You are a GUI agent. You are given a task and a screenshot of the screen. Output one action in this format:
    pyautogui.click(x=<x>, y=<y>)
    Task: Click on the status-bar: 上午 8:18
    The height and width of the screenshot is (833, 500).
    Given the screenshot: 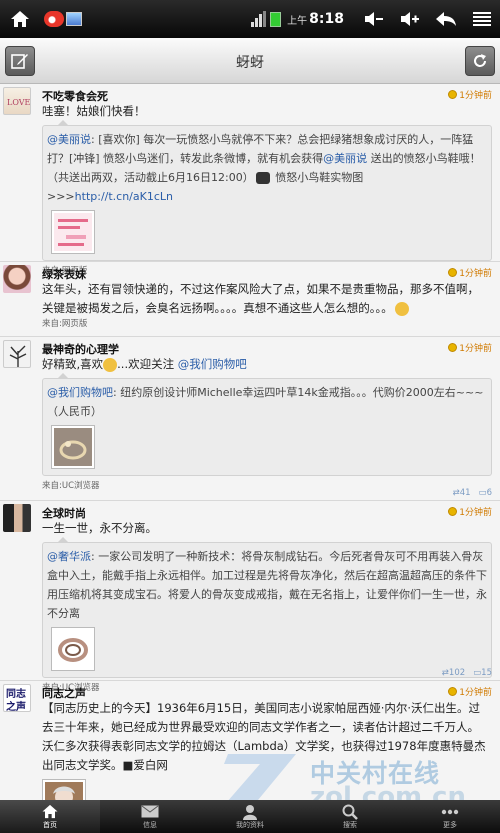 What is the action you would take?
    pyautogui.click(x=250, y=19)
    